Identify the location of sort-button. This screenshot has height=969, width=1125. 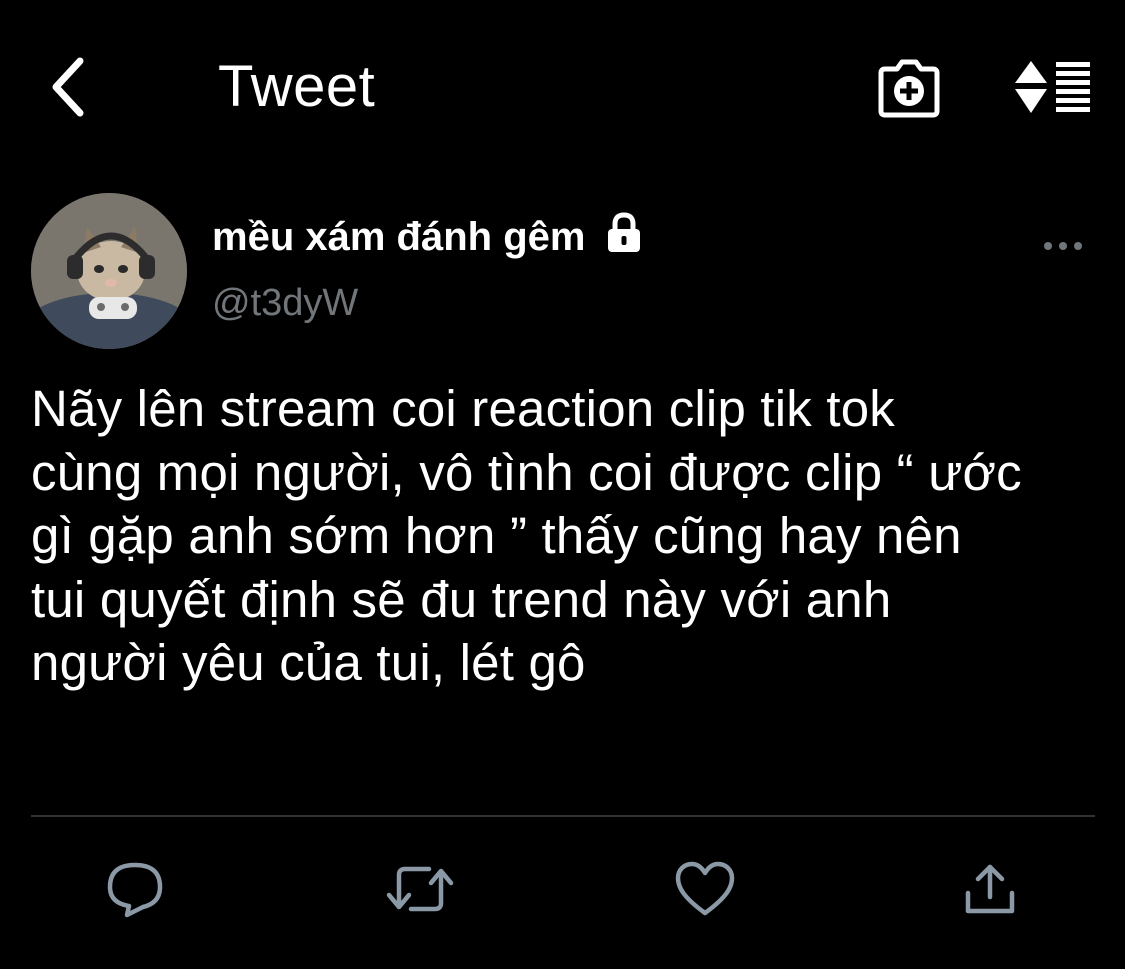
(1052, 87).